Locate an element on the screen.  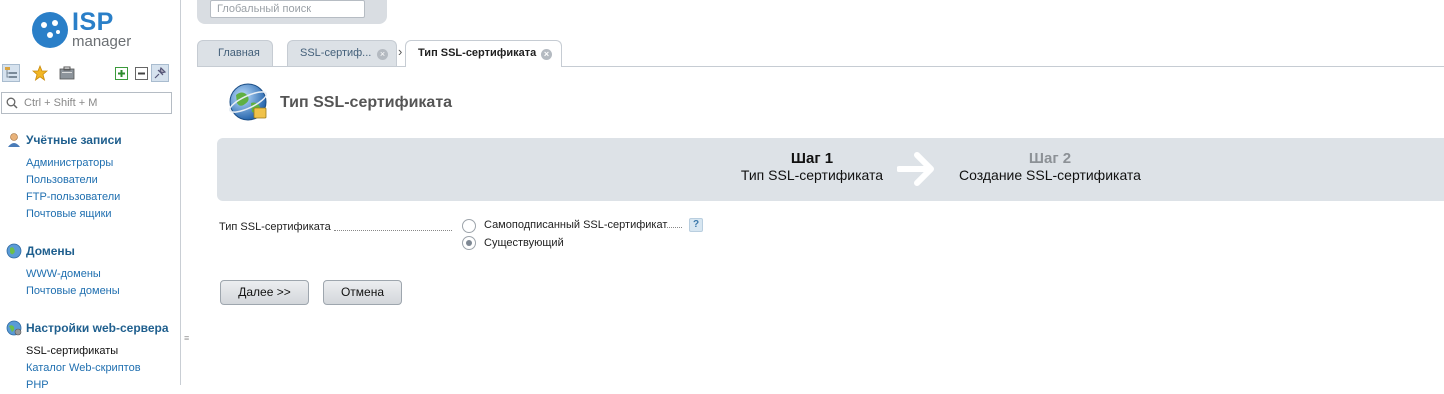
sidebar-group-domains: Домены WWW-домены Почтовые домены is located at coordinates (89, 269).